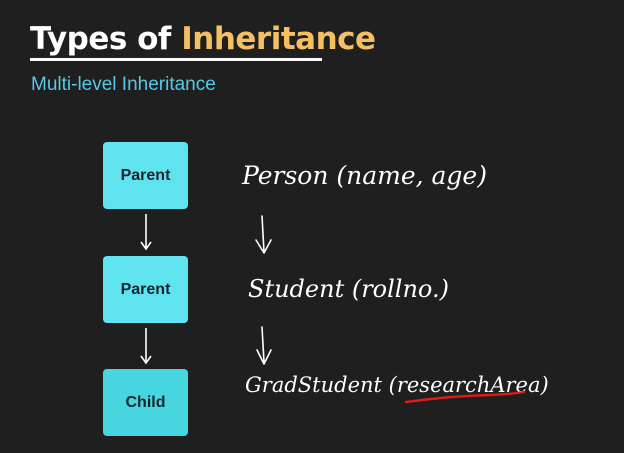 This screenshot has width=624, height=453. I want to click on annotation-student: Student (rollno.), so click(348, 289).